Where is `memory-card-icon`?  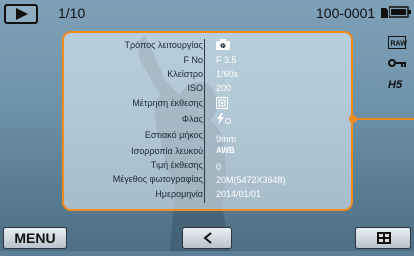 memory-card-icon is located at coordinates (384, 13).